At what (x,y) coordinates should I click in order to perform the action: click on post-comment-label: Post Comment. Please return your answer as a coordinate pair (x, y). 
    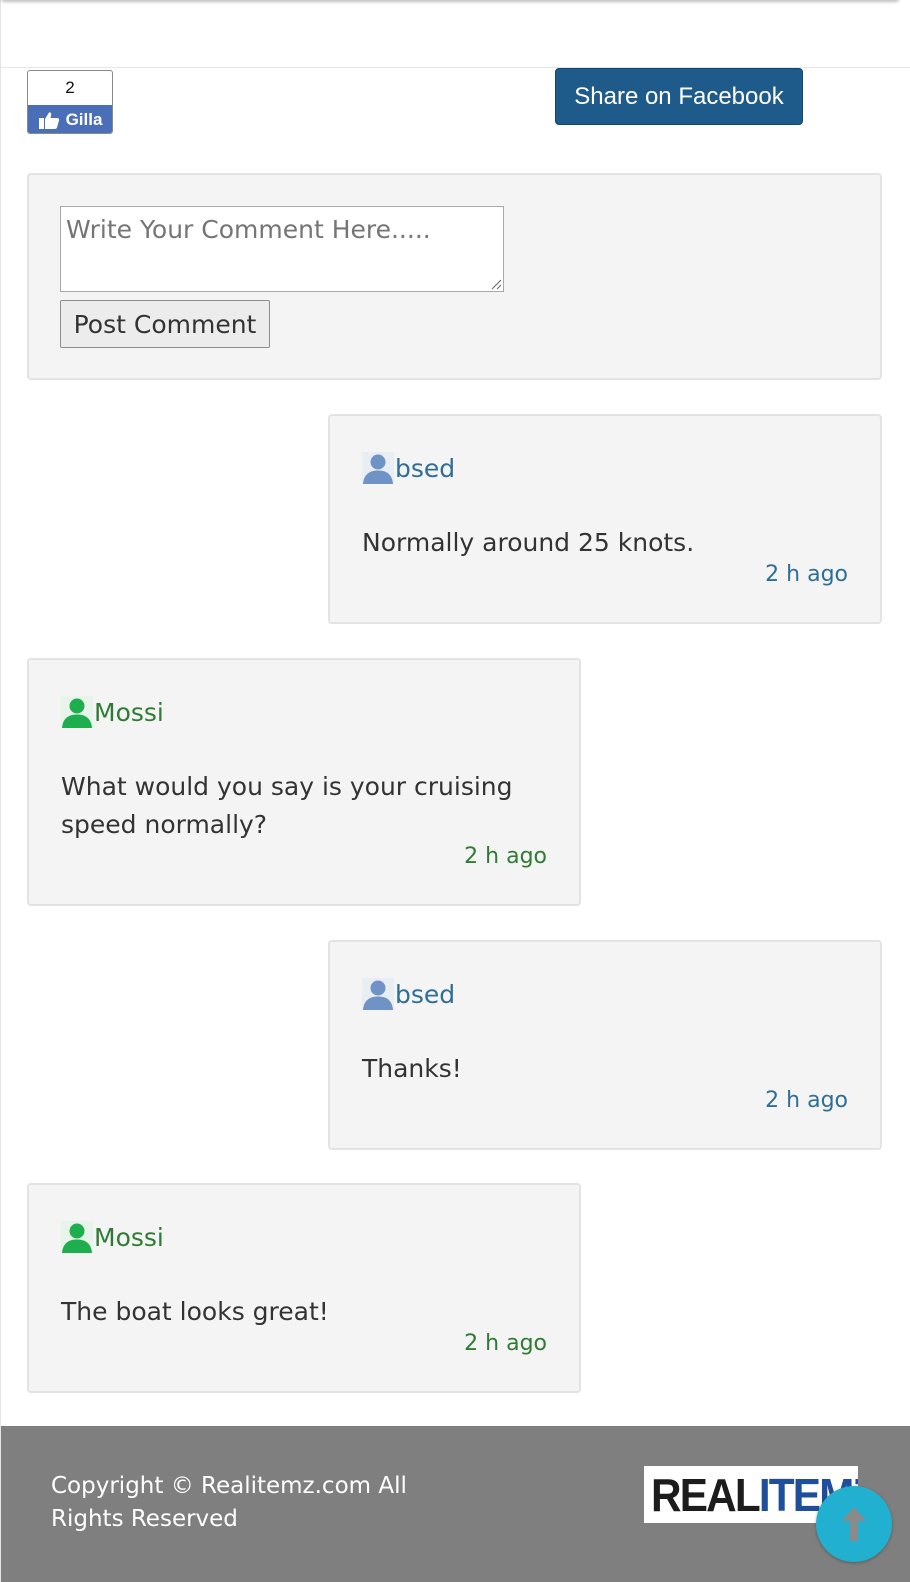
    Looking at the image, I should click on (165, 324).